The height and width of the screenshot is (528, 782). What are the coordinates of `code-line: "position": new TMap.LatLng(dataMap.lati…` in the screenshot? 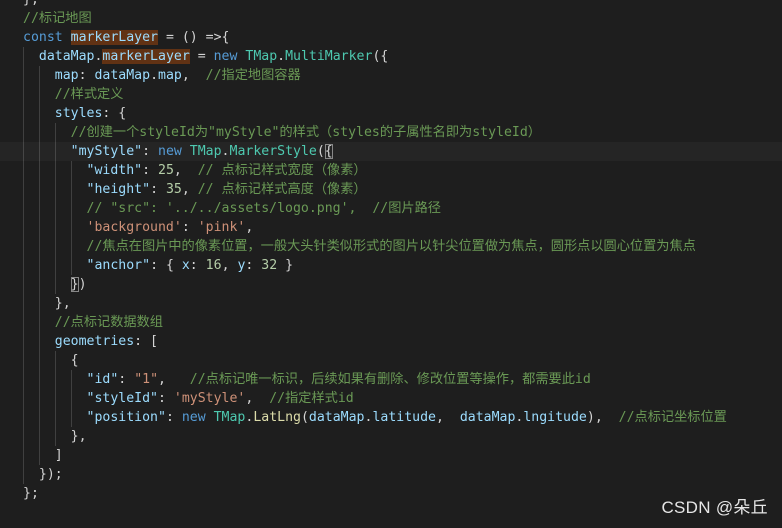 It's located at (391, 417).